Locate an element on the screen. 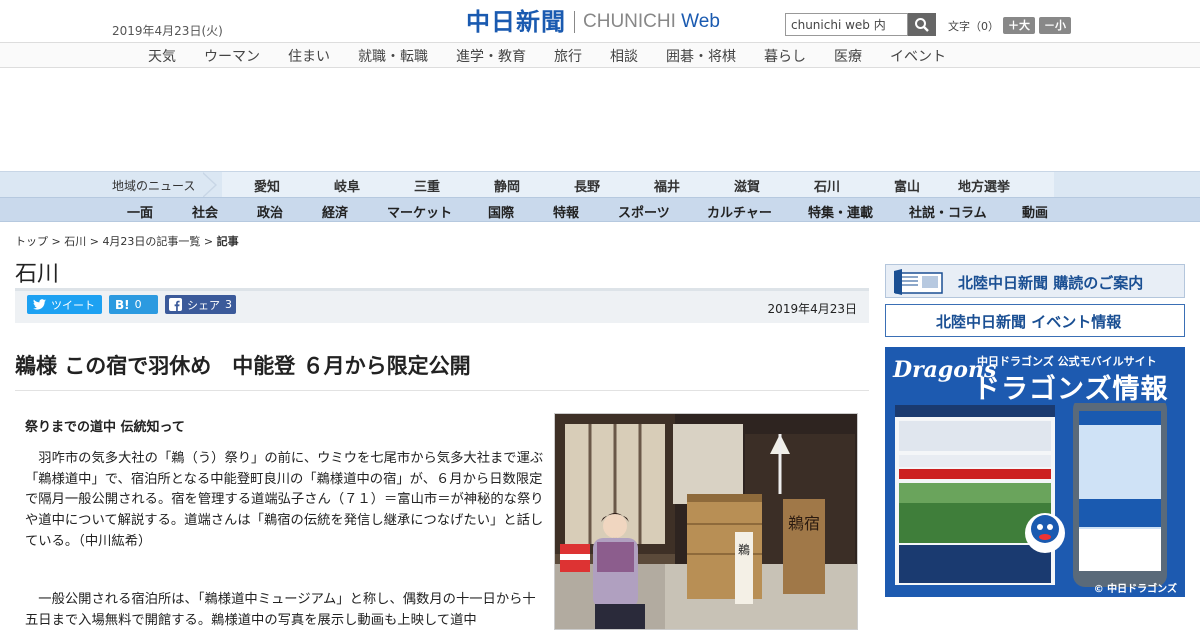 This screenshot has width=1200, height=630. category-item: 国際 is located at coordinates (501, 211).